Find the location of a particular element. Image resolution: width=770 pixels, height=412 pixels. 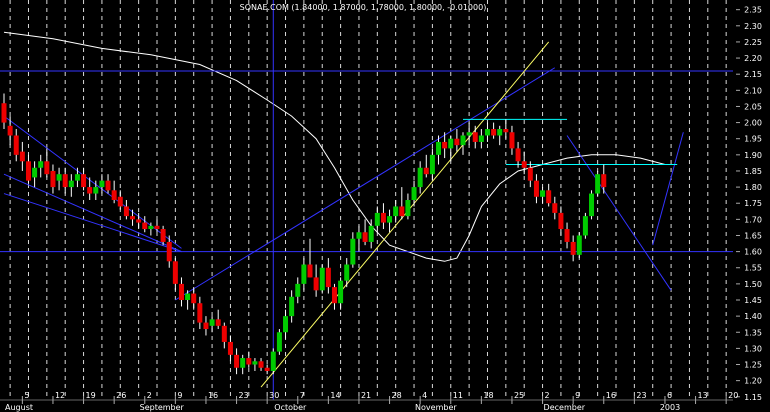

y-tick-label: 2.30 is located at coordinates (753, 26).